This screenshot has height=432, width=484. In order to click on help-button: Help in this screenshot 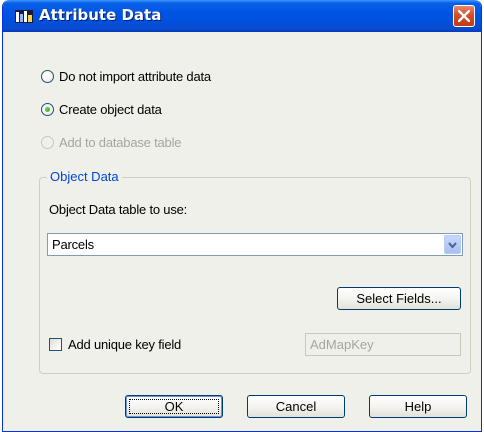, I will do `click(418, 406)`.